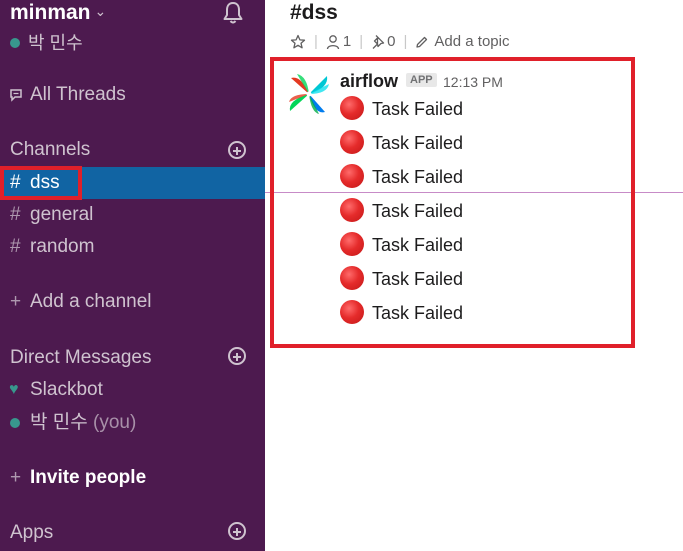 This screenshot has height=551, width=683. What do you see at coordinates (237, 531) in the screenshot?
I see `add-app-plus-icon` at bounding box center [237, 531].